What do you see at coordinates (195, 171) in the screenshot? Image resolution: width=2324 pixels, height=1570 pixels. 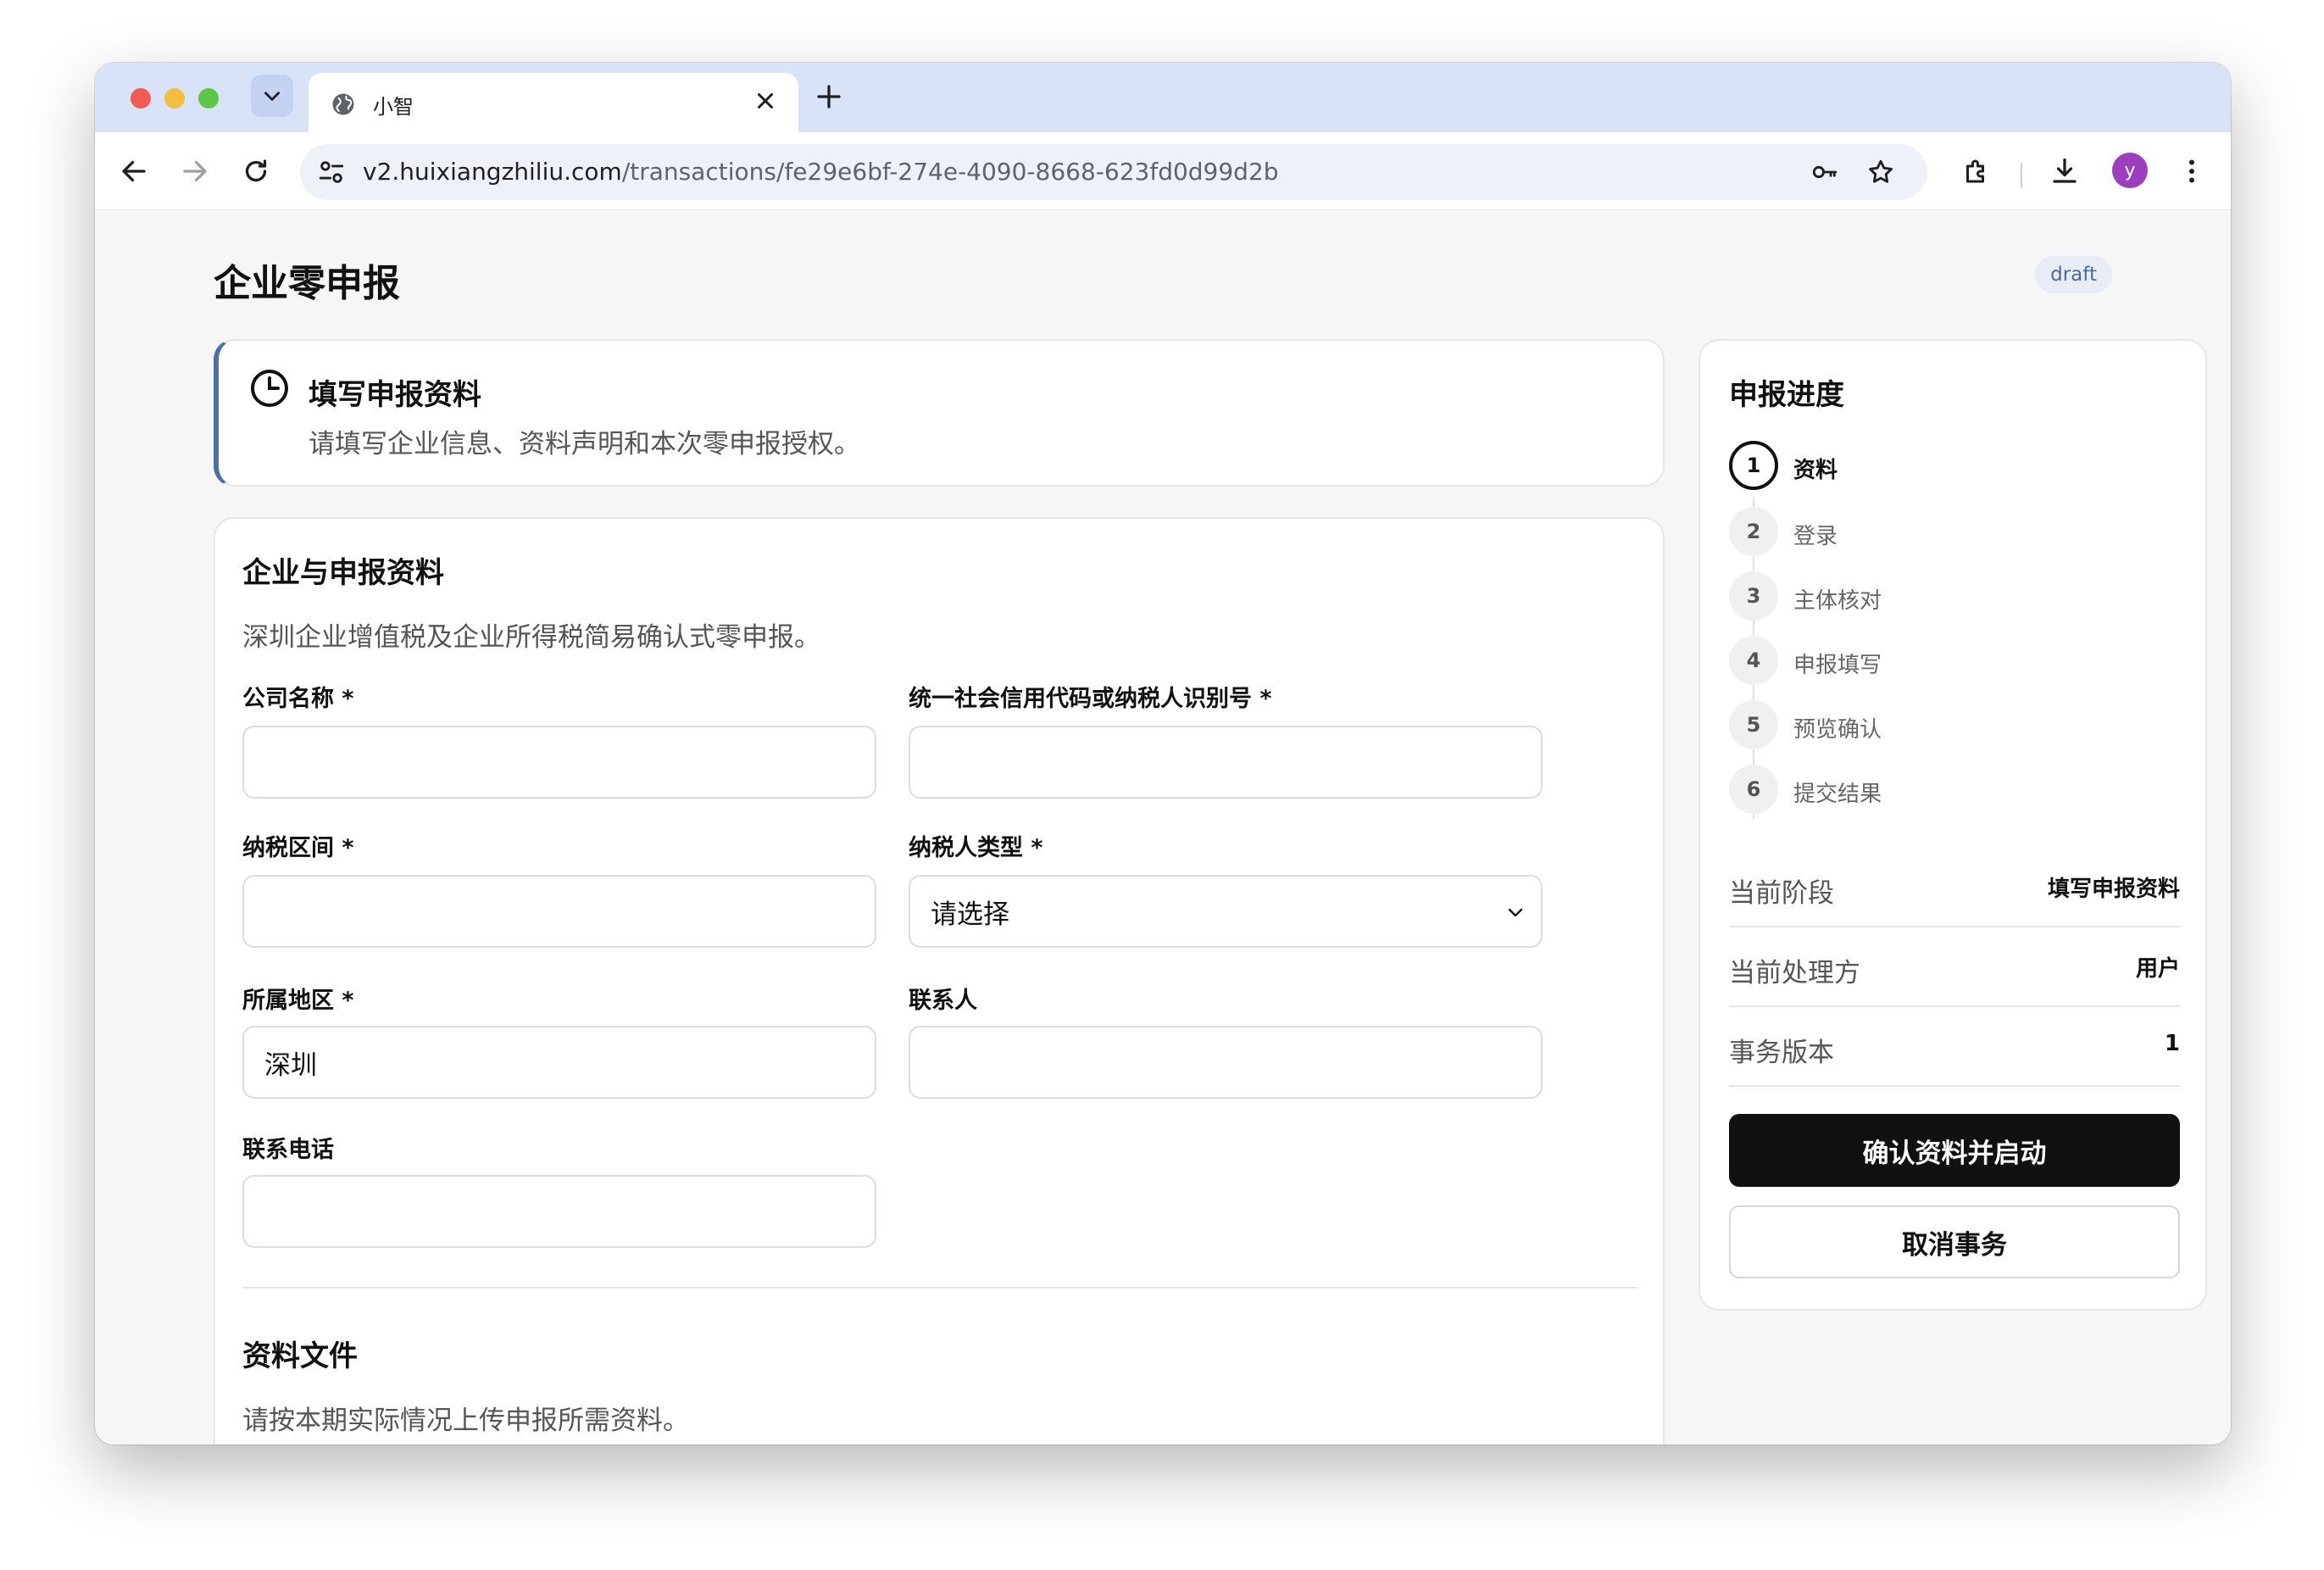 I see `forward-arrow-icon` at bounding box center [195, 171].